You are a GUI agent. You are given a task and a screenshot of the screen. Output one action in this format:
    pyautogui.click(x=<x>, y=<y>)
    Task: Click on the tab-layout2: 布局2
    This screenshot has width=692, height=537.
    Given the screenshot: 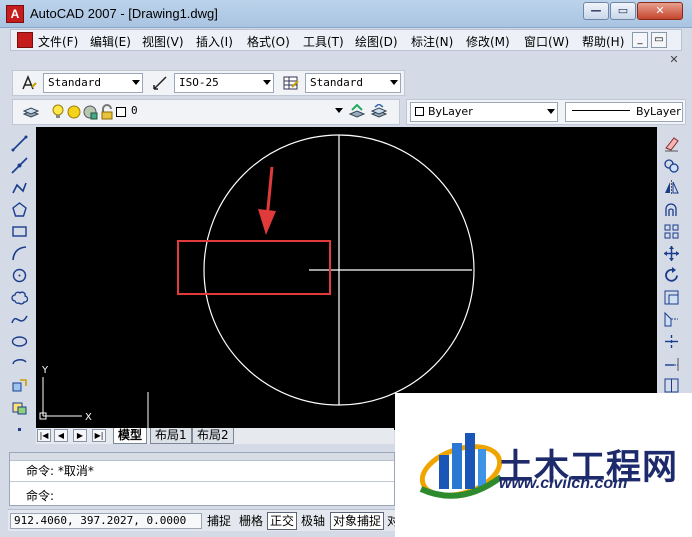 What is the action you would take?
    pyautogui.click(x=213, y=436)
    